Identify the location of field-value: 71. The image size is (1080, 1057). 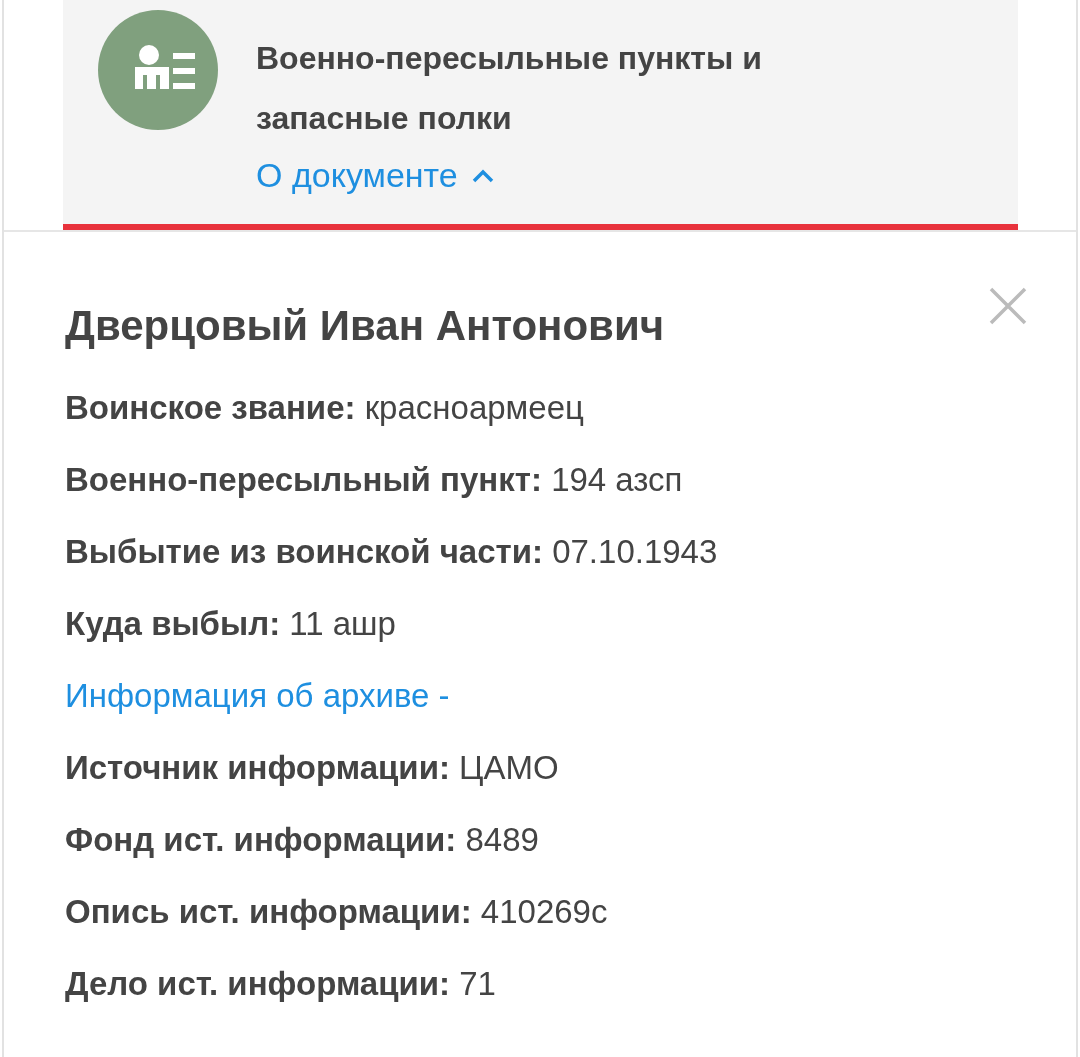
(477, 983).